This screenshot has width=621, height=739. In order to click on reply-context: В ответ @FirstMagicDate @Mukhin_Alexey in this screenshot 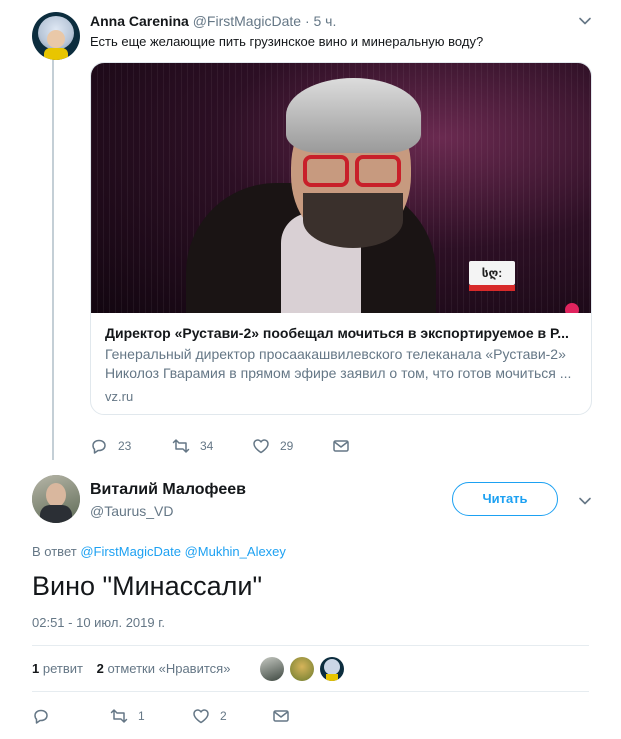, I will do `click(159, 551)`.